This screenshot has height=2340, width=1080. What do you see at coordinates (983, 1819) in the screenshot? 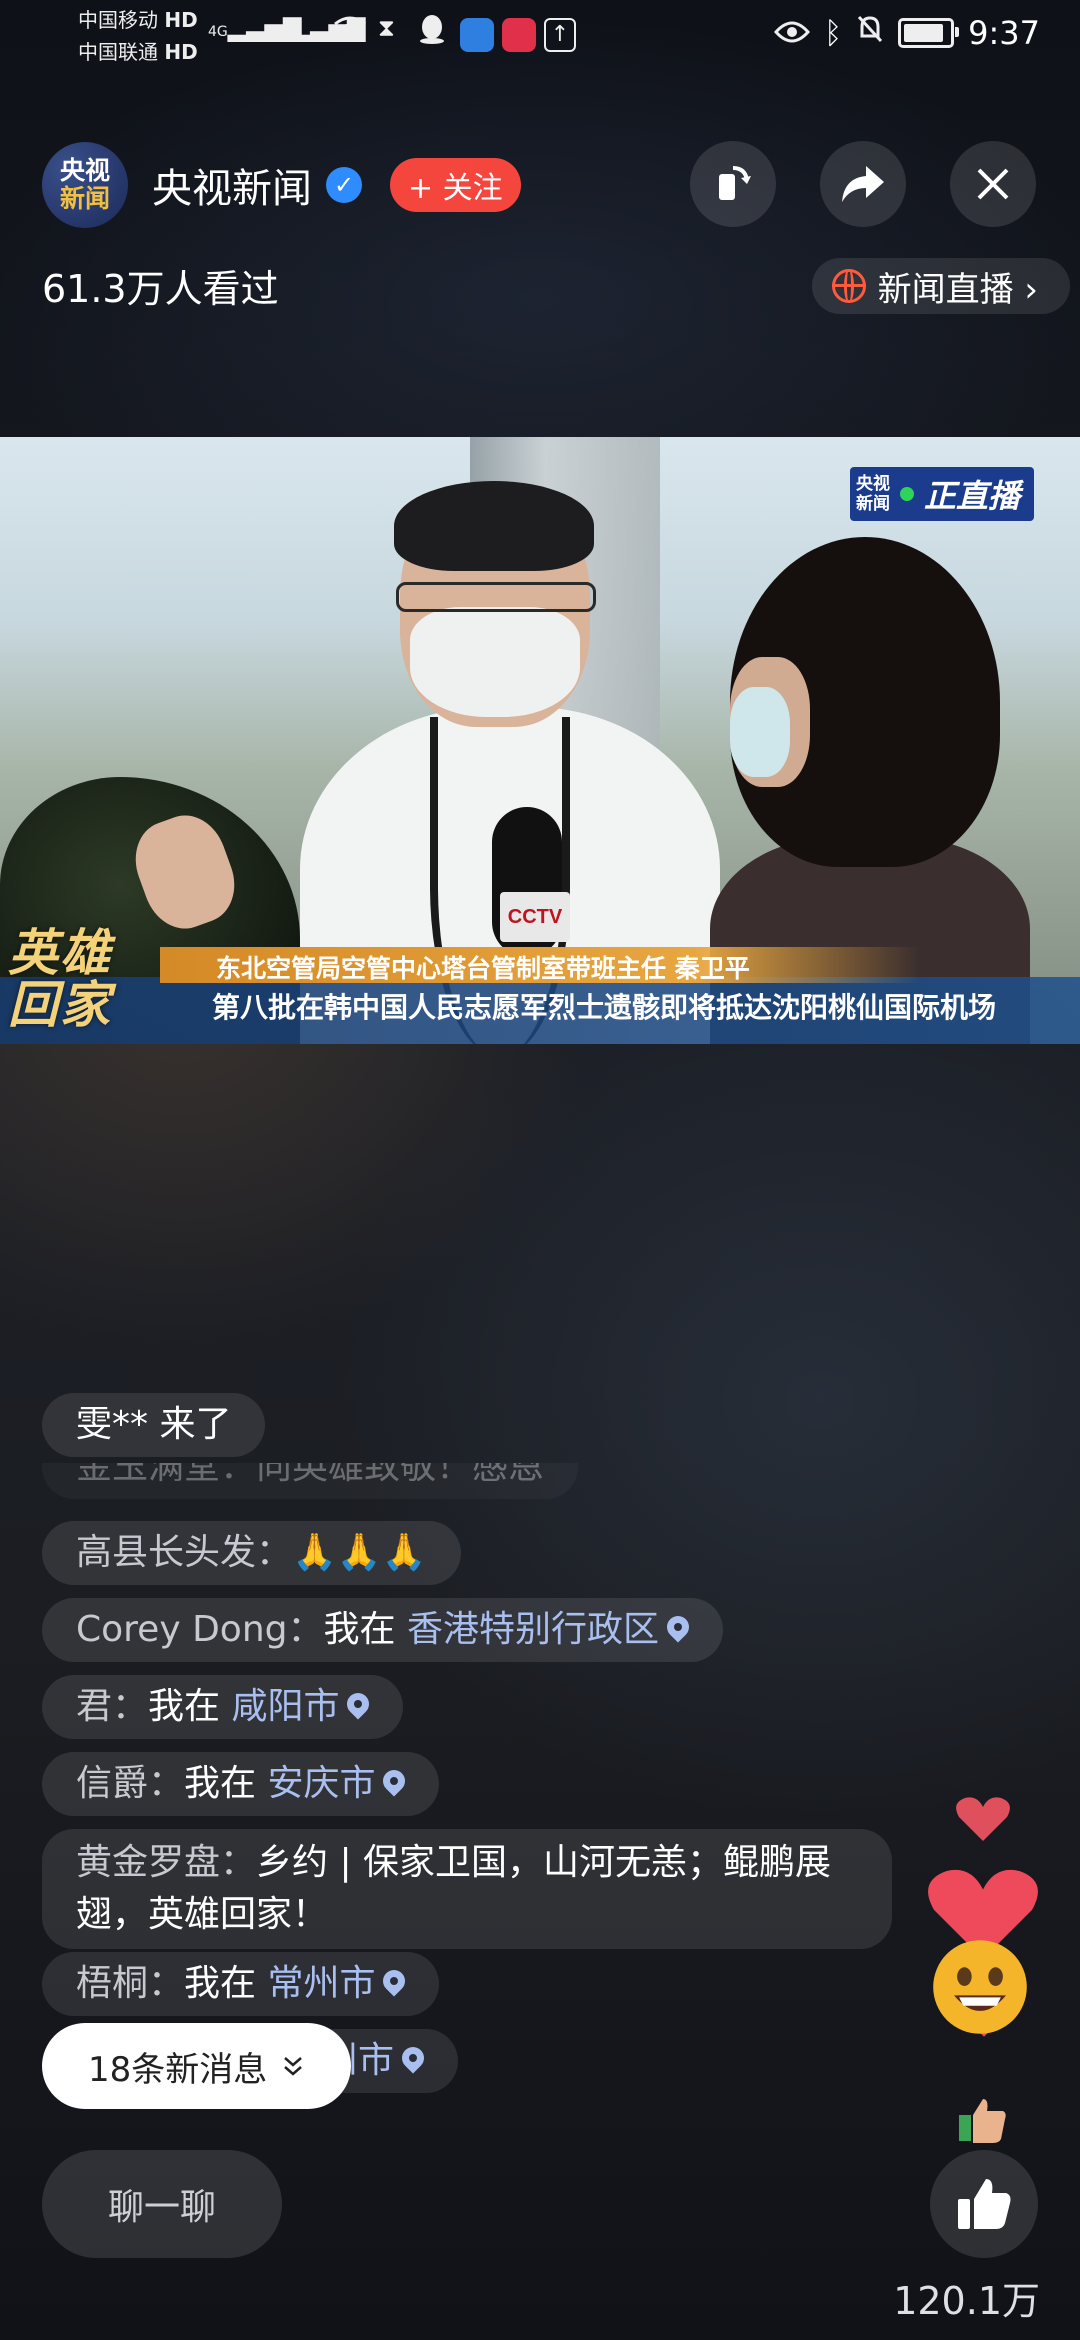
I see `heart-icon` at bounding box center [983, 1819].